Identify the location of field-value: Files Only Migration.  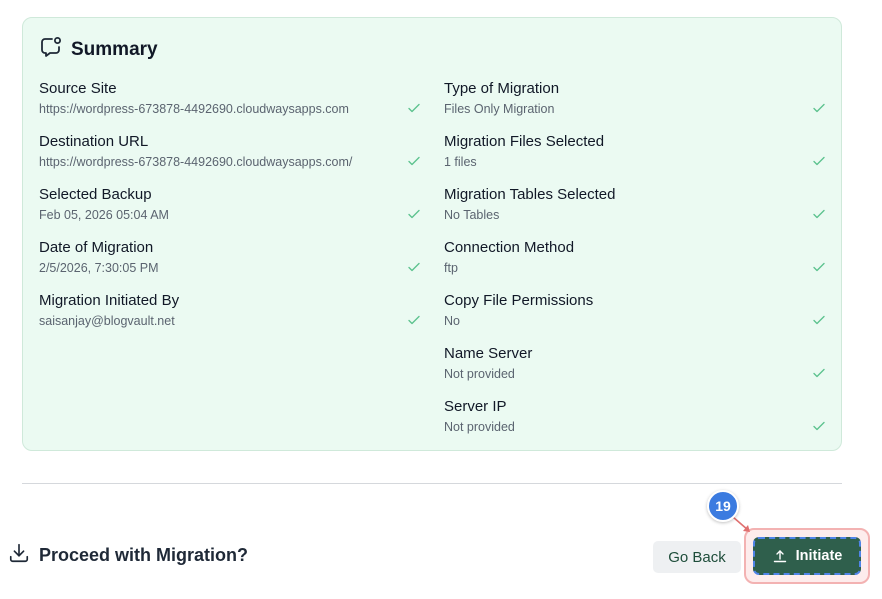
(499, 109).